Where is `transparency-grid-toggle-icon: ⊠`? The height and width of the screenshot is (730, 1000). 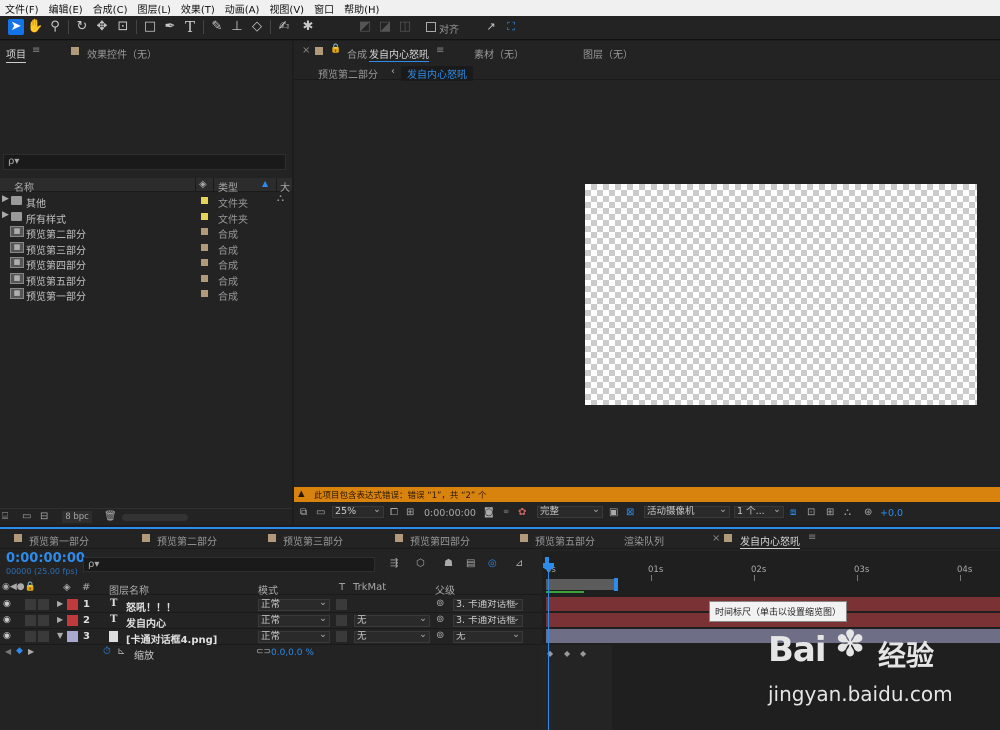
transparency-grid-toggle-icon: ⊠ is located at coordinates (630, 512).